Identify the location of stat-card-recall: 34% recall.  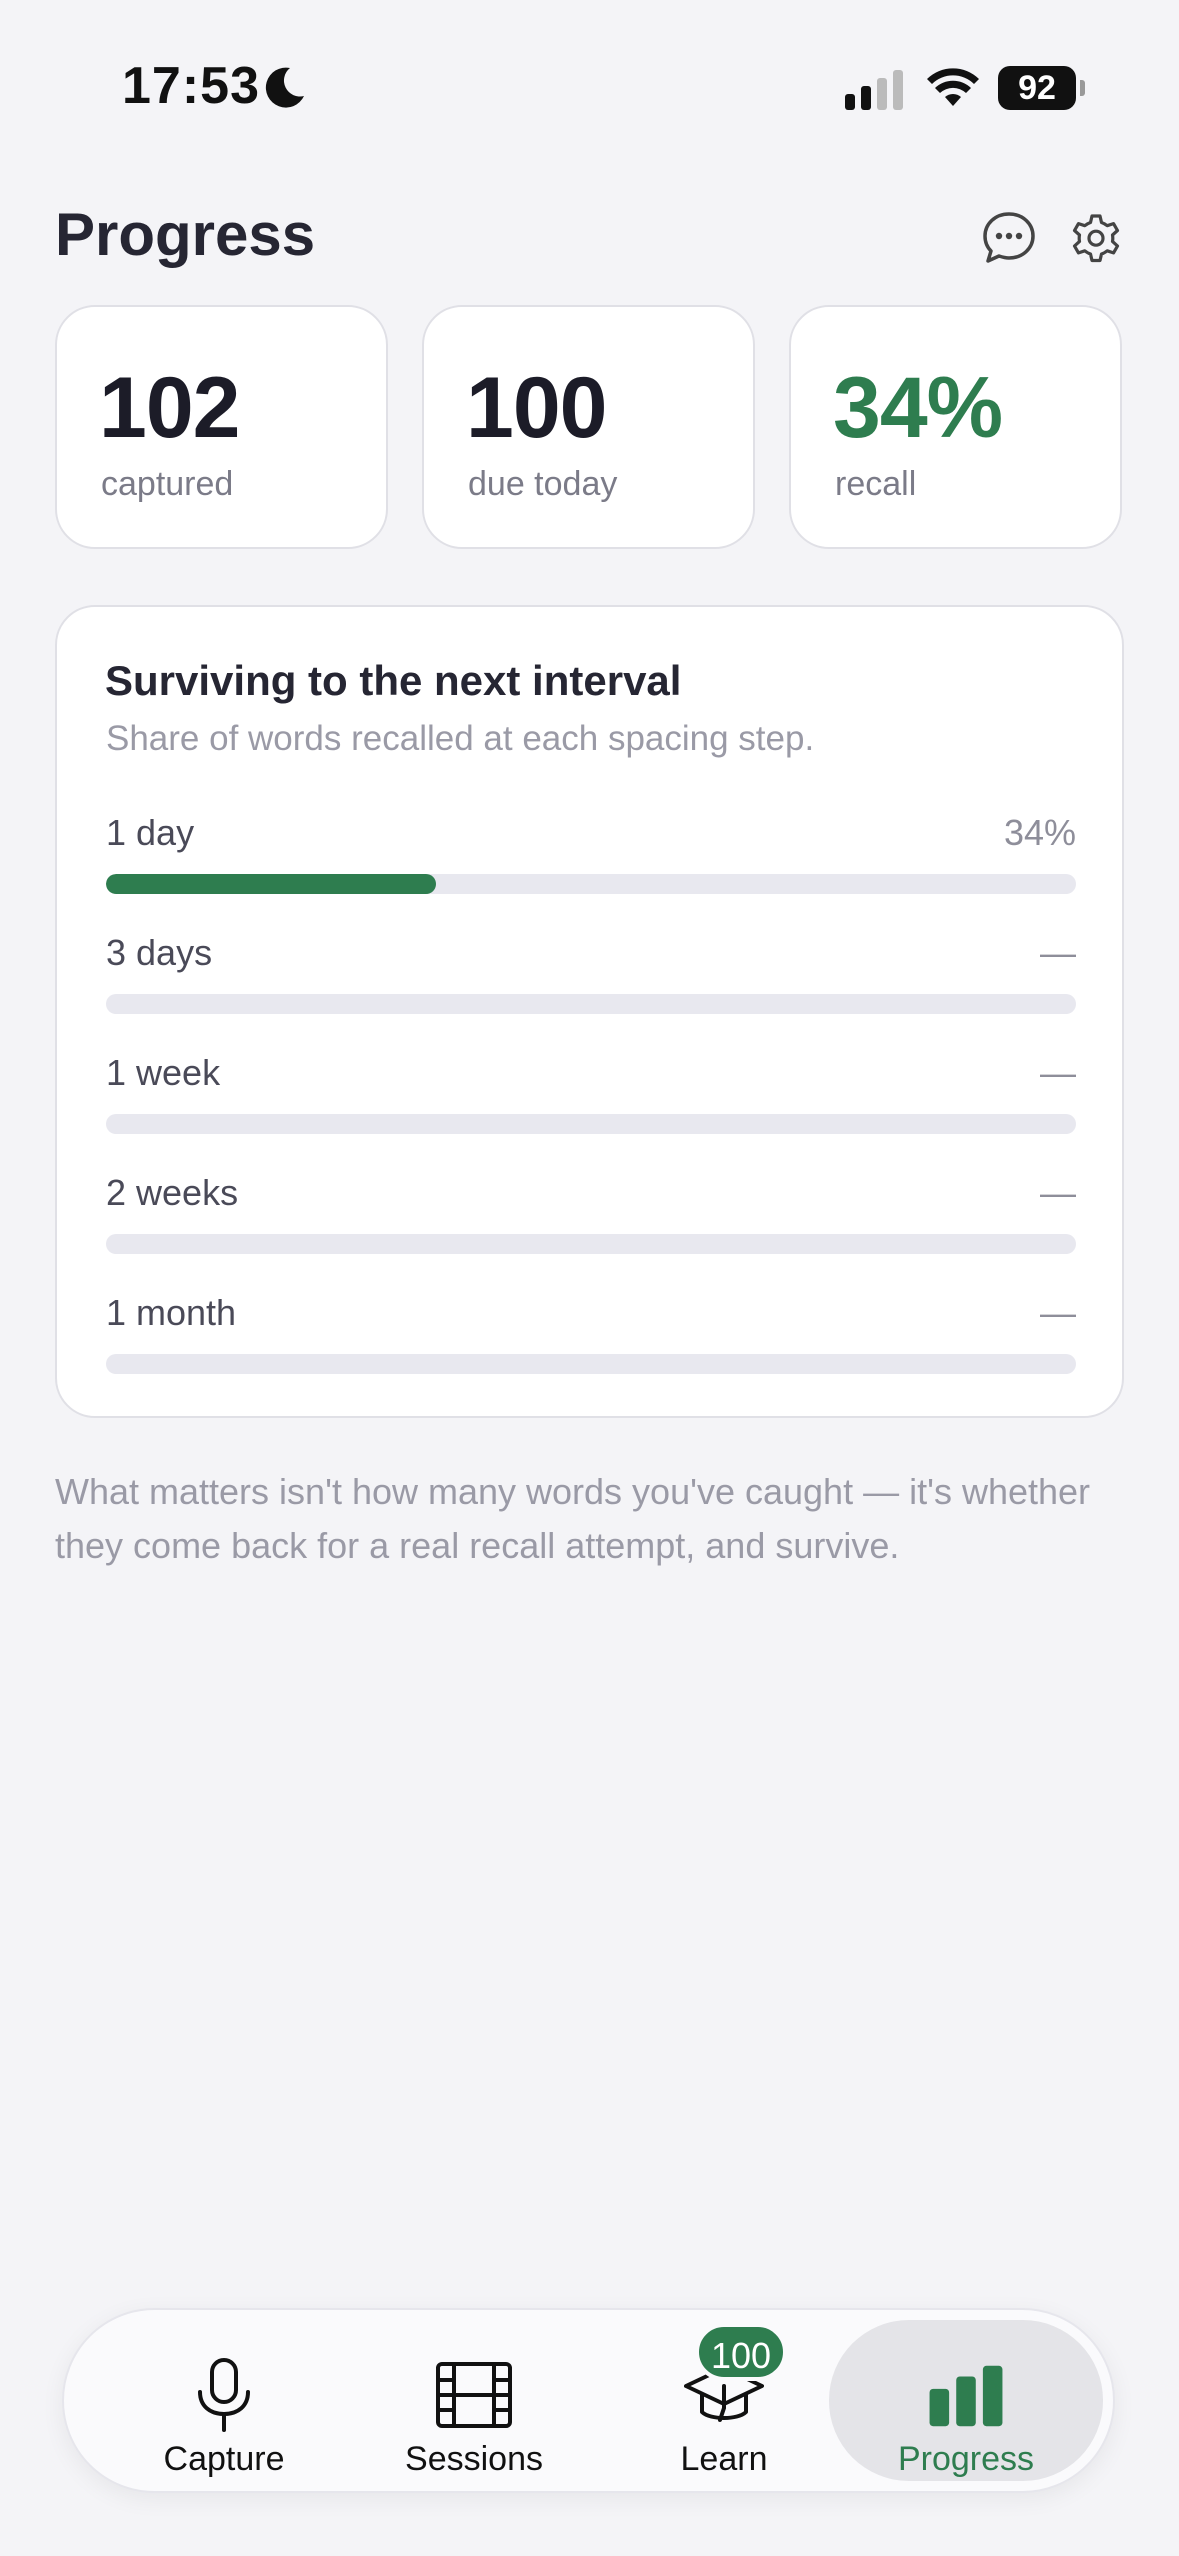
(955, 427).